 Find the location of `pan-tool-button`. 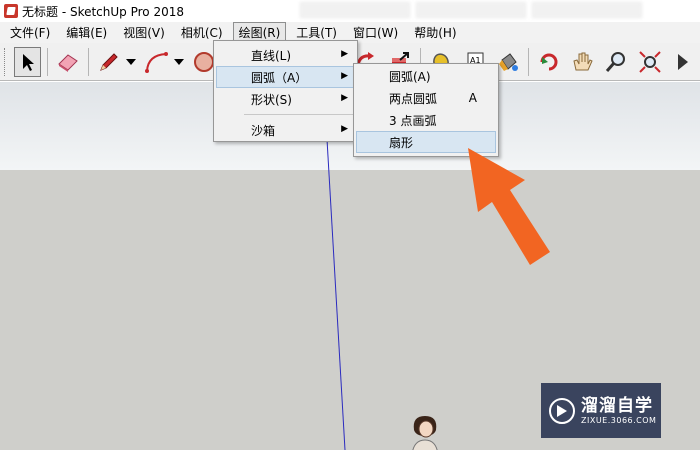

pan-tool-button is located at coordinates (582, 62).